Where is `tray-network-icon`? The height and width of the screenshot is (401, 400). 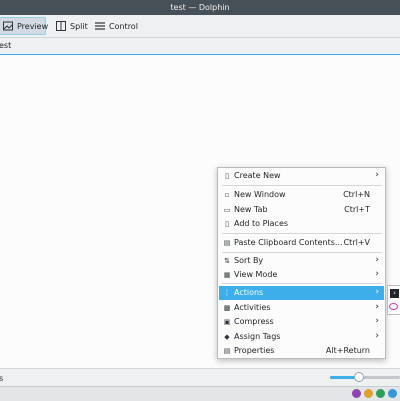 tray-network-icon is located at coordinates (380, 393).